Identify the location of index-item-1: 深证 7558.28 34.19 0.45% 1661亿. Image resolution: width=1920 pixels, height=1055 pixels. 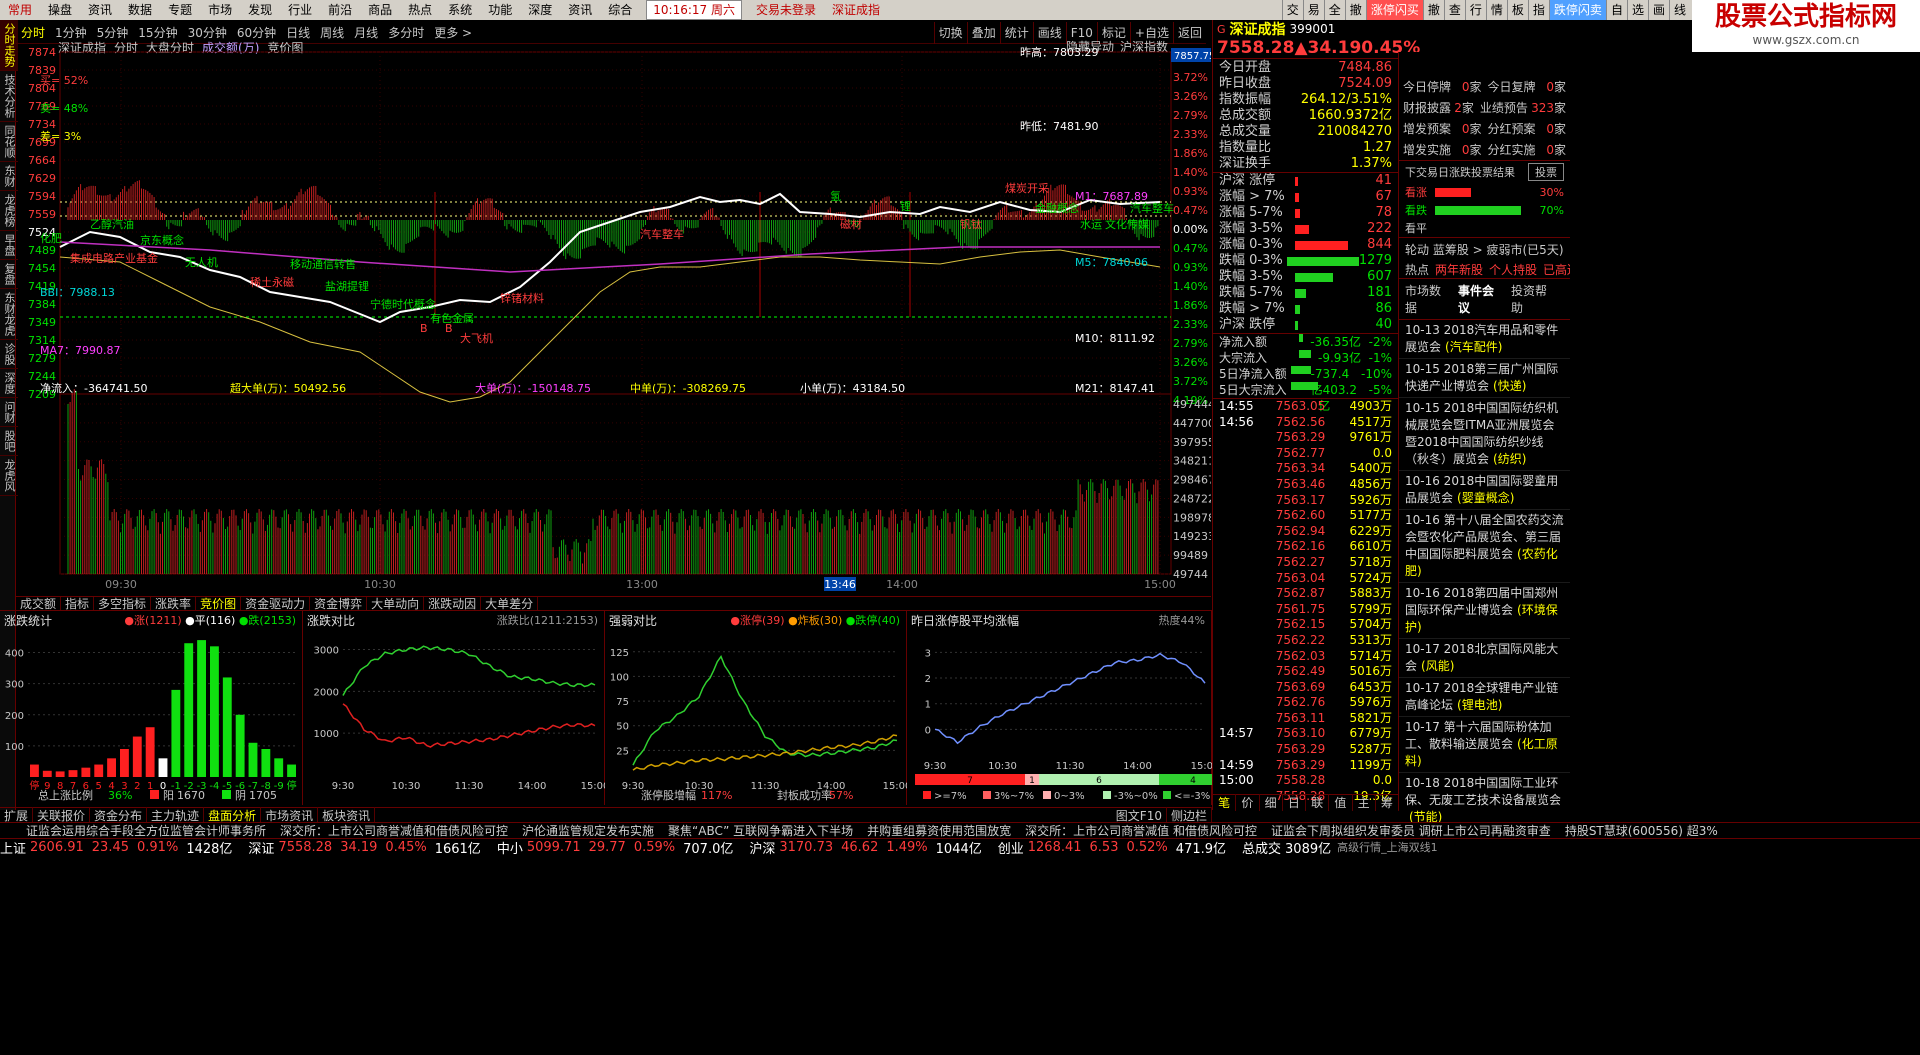
(367, 847).